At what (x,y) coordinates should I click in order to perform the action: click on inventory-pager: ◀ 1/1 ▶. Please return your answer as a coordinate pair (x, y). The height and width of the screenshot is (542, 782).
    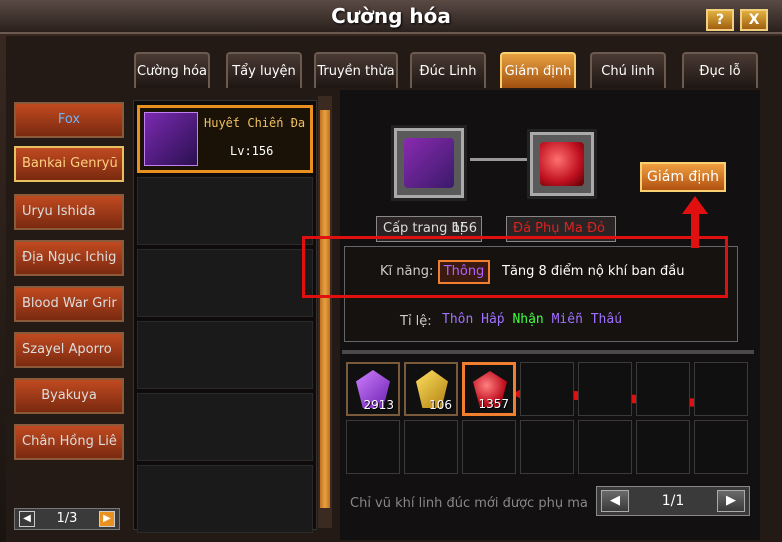
    Looking at the image, I should click on (673, 501).